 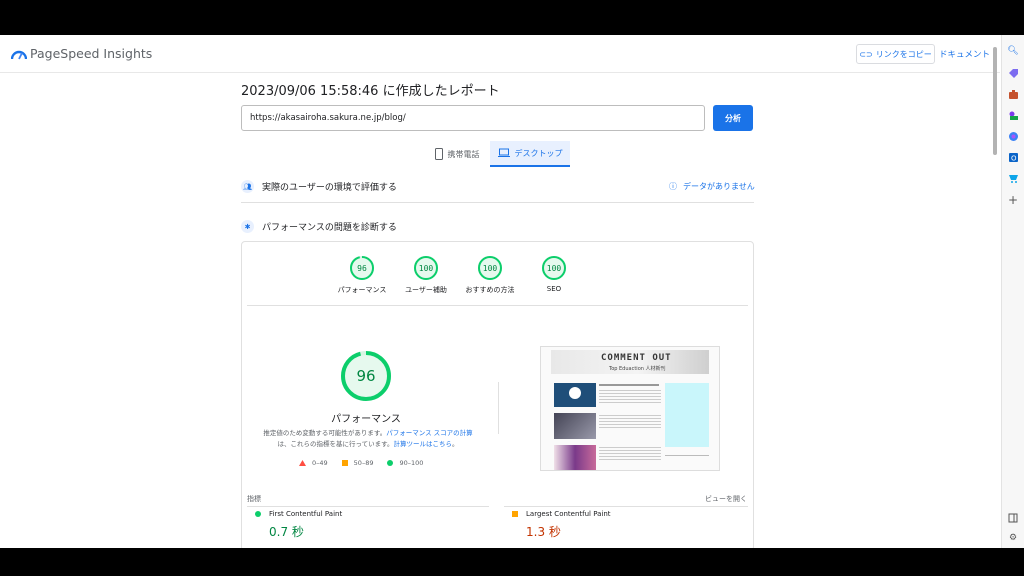 What do you see at coordinates (498, 408) in the screenshot?
I see `vertical-divider` at bounding box center [498, 408].